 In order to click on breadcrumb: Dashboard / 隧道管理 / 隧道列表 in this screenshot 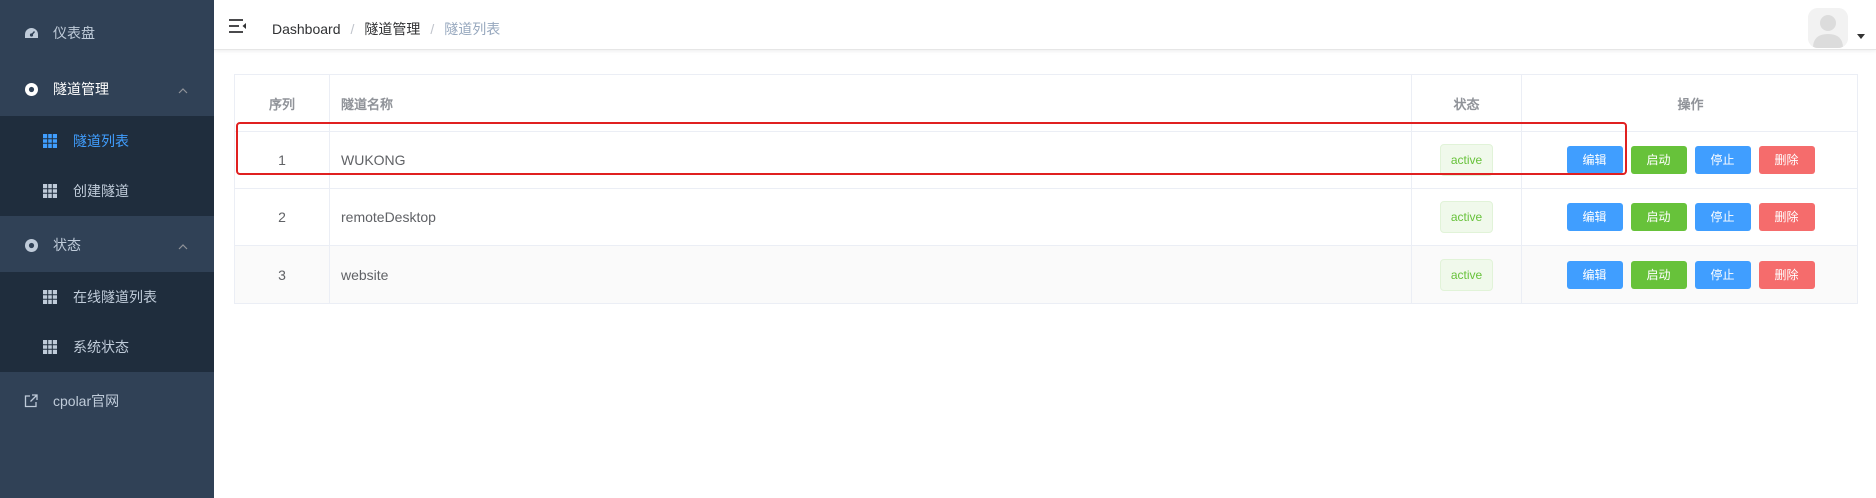, I will do `click(386, 29)`.